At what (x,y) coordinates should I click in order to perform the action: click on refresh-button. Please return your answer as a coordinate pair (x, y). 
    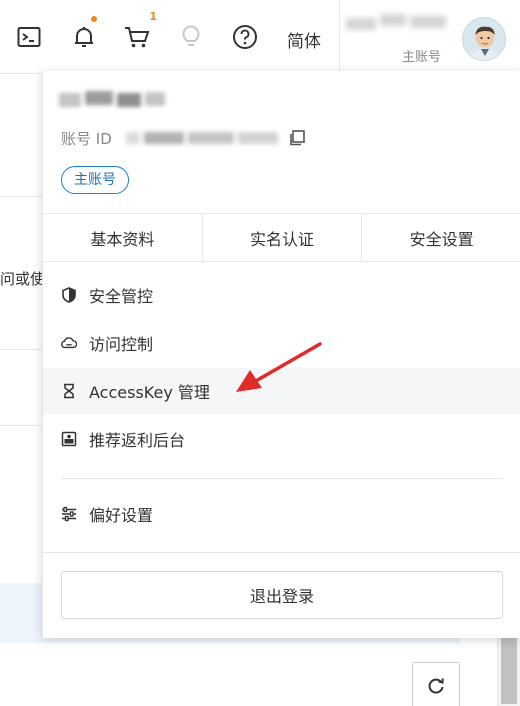
    Looking at the image, I should click on (436, 684).